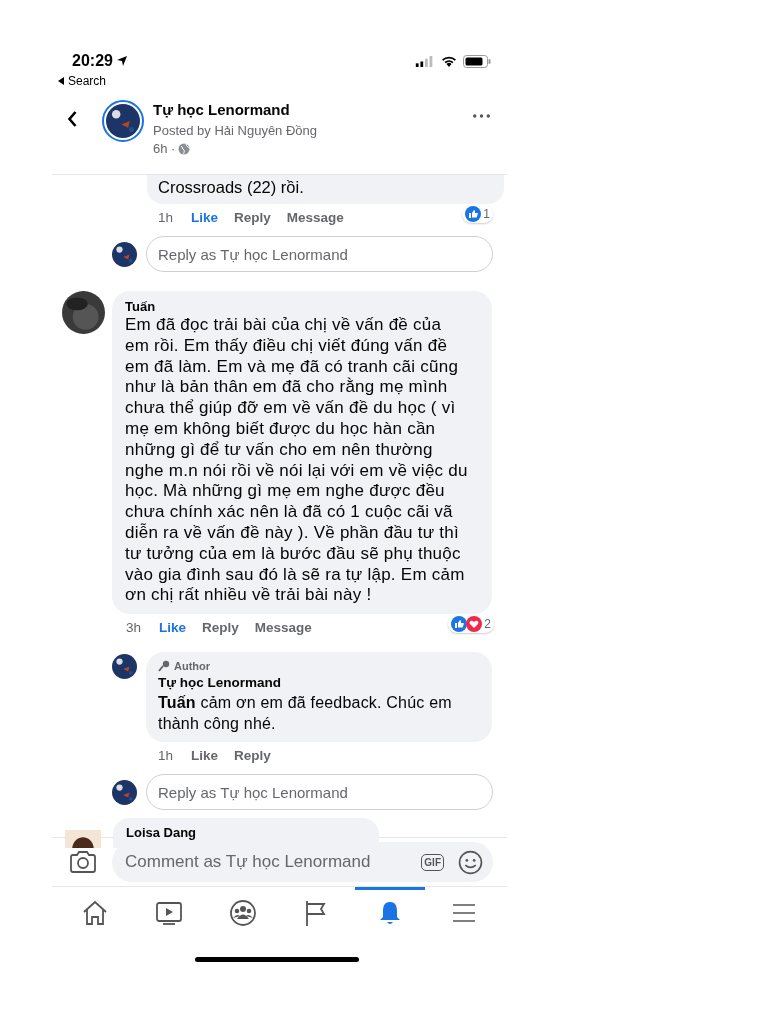 The height and width of the screenshot is (1024, 768). I want to click on more-options-icon, so click(481, 116).